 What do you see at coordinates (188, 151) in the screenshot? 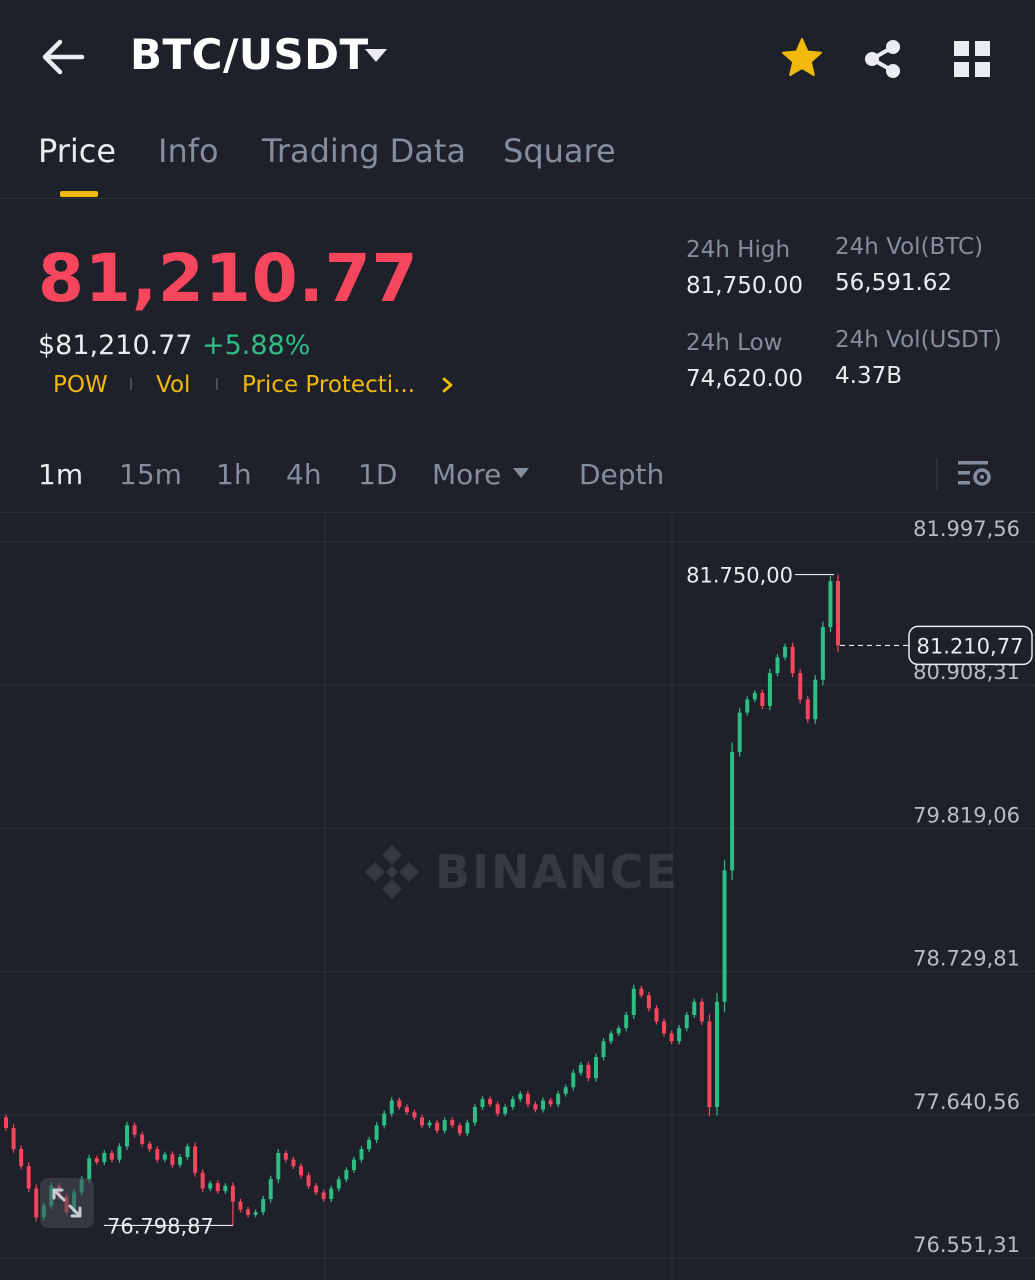
I see `tab-info: Info` at bounding box center [188, 151].